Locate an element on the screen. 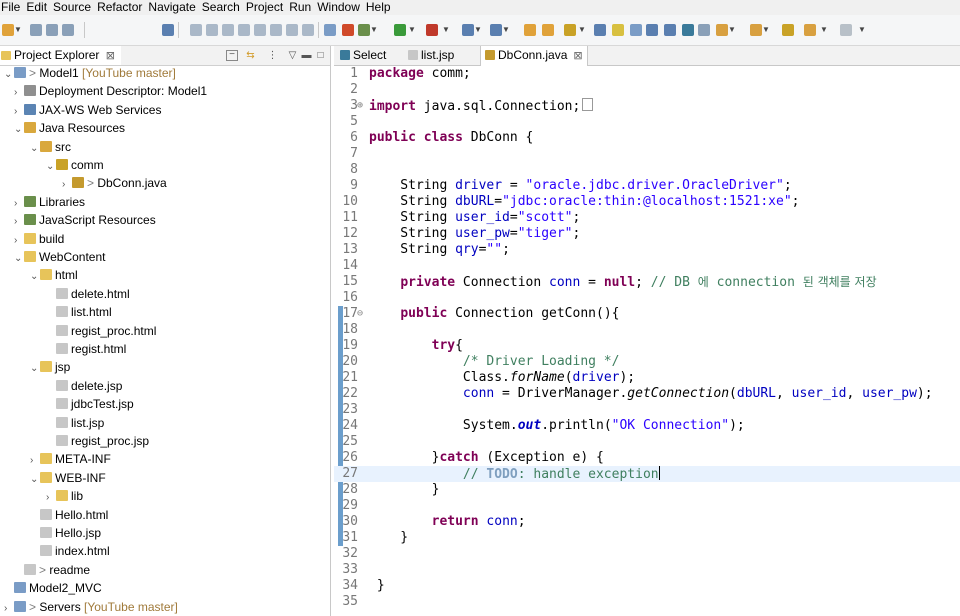 The image size is (960, 616). menu-navigate: Navigate is located at coordinates (171, 7).